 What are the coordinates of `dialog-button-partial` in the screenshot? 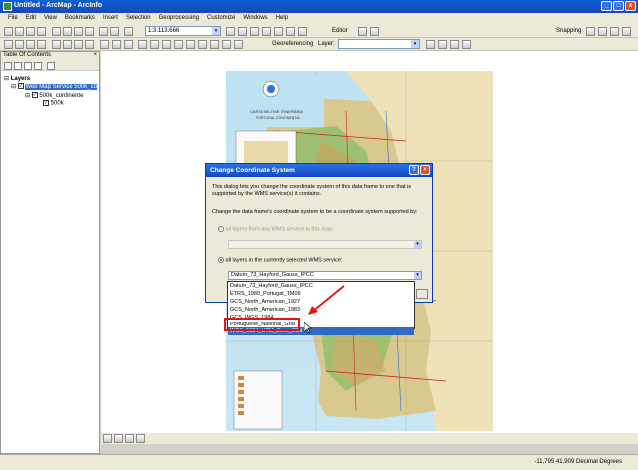 It's located at (422, 294).